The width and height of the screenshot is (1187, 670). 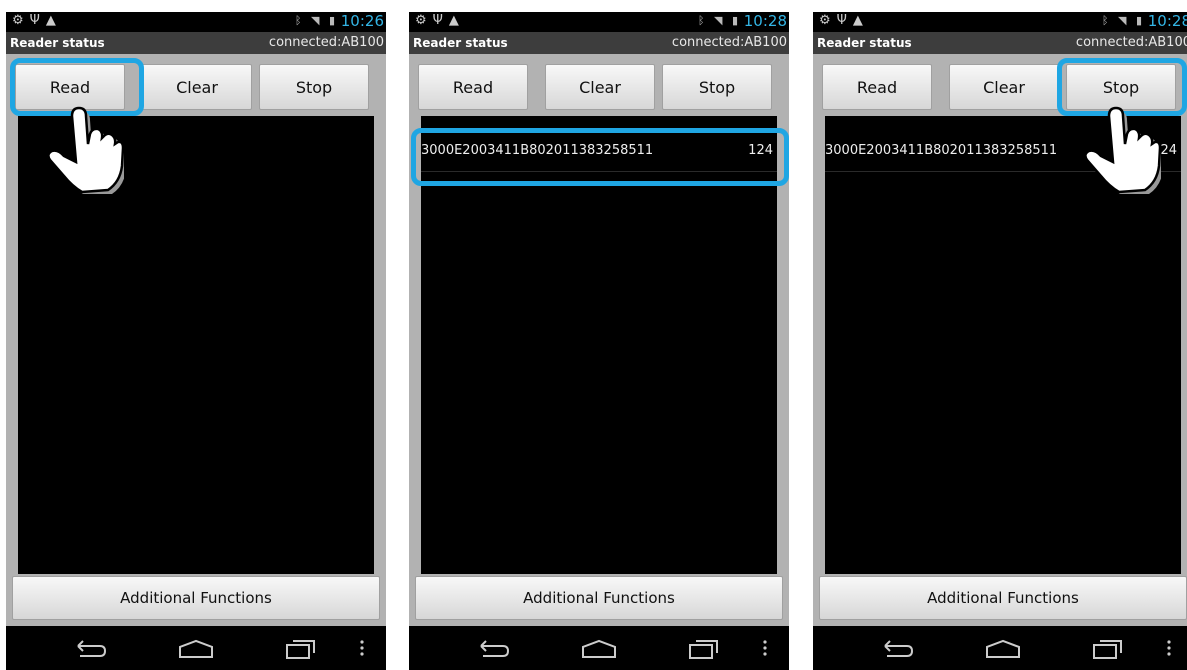 What do you see at coordinates (362, 21) in the screenshot?
I see `clock: 10:26` at bounding box center [362, 21].